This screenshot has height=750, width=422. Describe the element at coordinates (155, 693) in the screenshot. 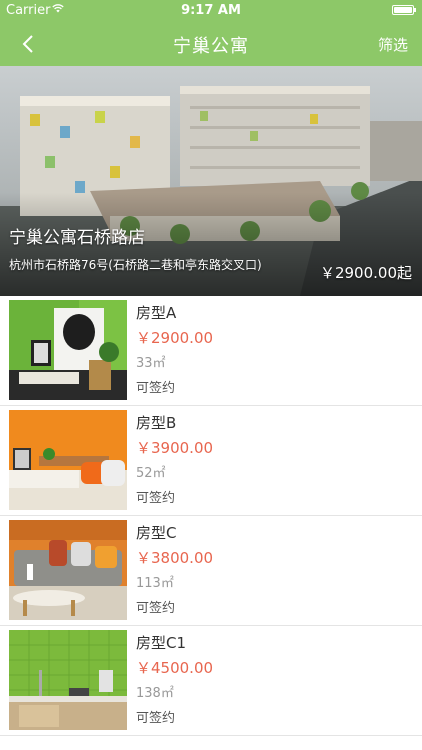

I see `room-area: 138㎡` at that location.